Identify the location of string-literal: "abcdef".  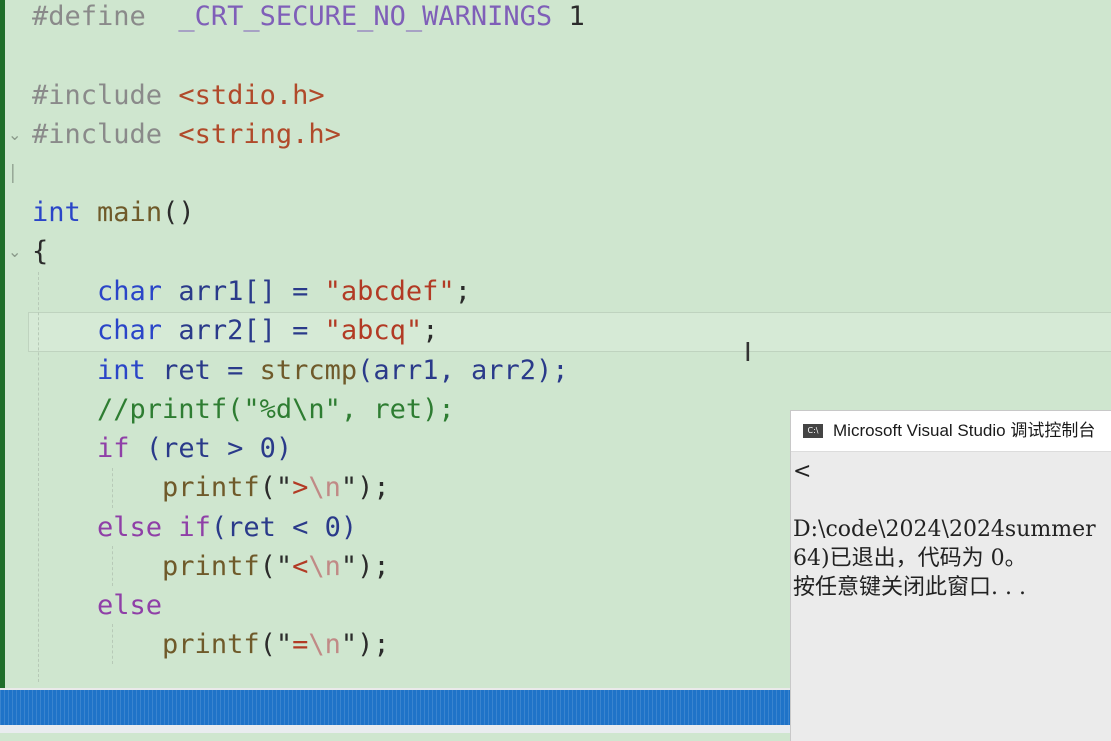
(389, 291).